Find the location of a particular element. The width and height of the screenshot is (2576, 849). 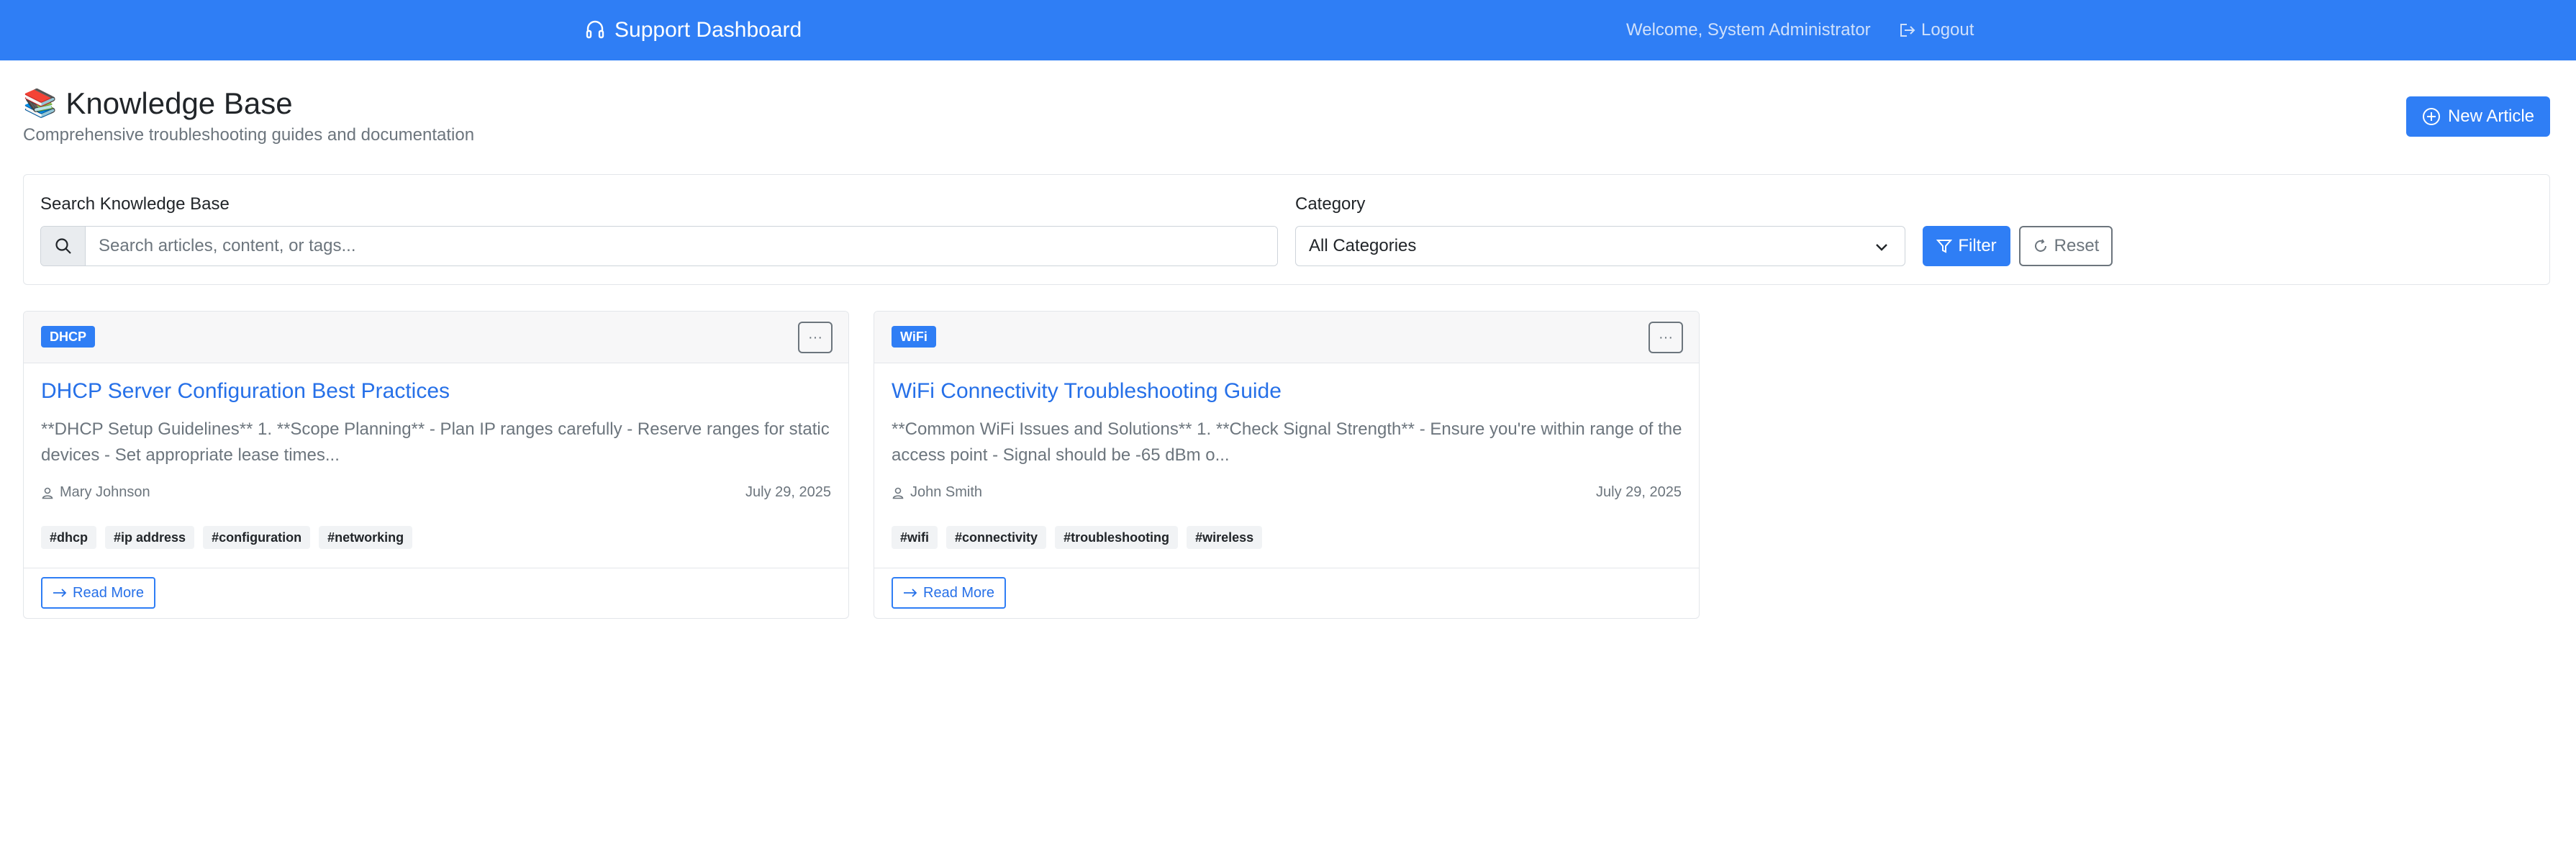

card-header: DHCP ··· is located at coordinates (436, 338).